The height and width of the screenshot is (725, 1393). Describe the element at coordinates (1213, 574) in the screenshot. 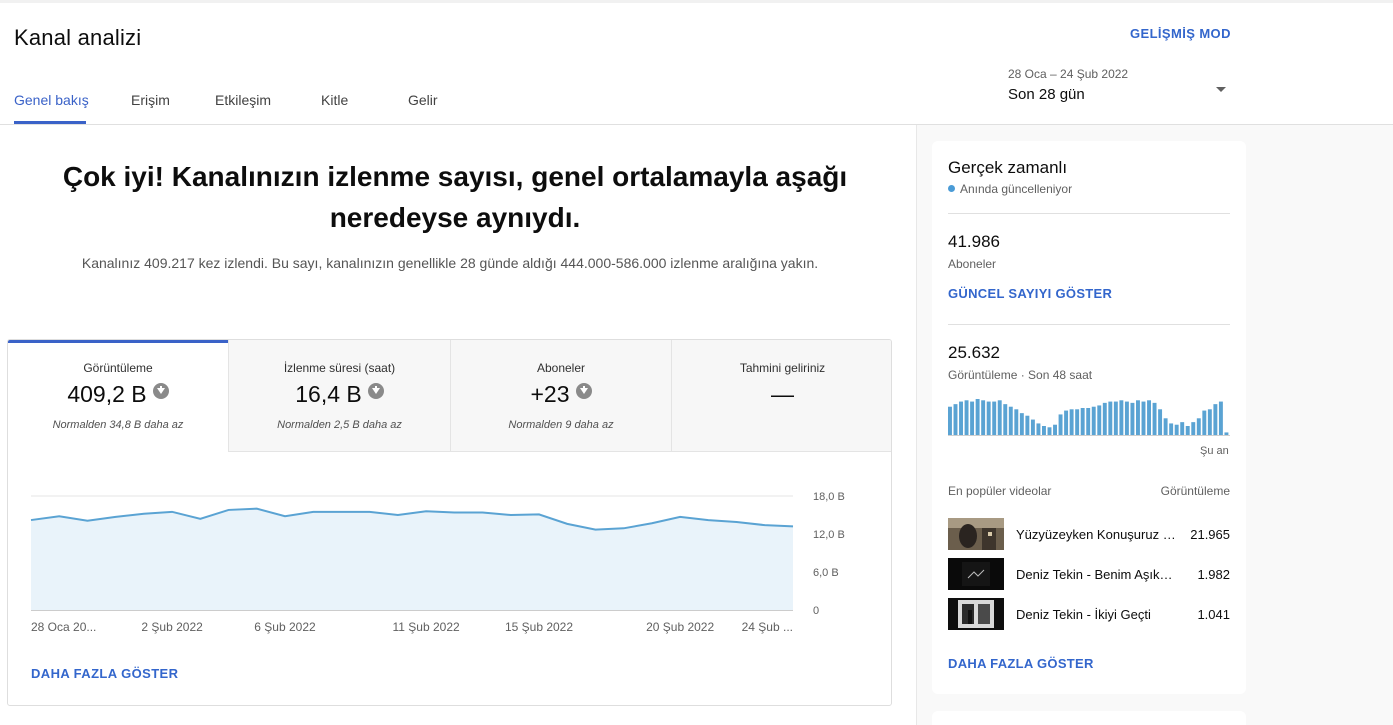

I see `video-views: 1.982` at that location.